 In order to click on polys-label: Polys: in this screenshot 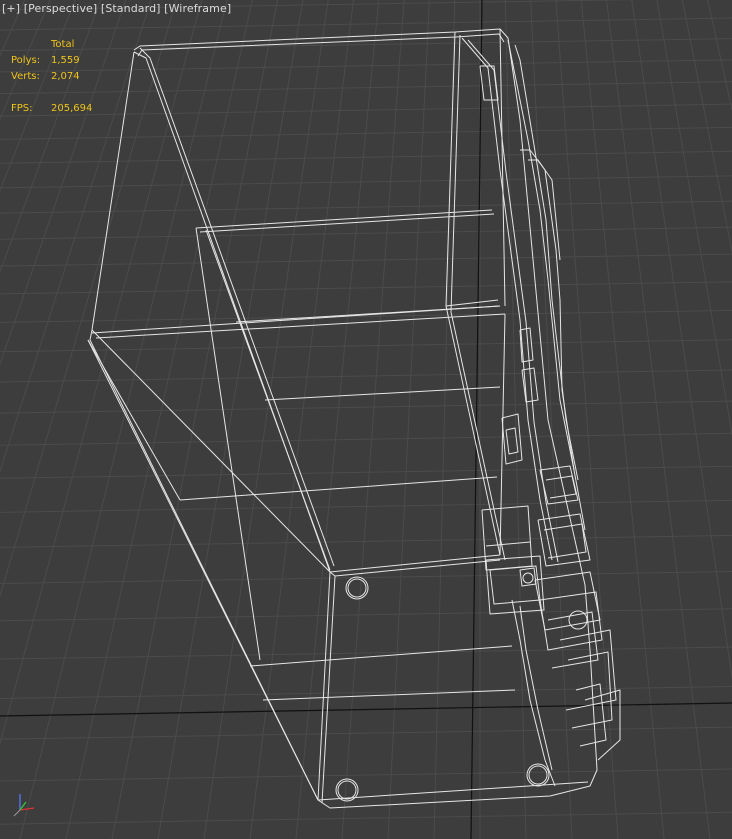, I will do `click(26, 60)`.